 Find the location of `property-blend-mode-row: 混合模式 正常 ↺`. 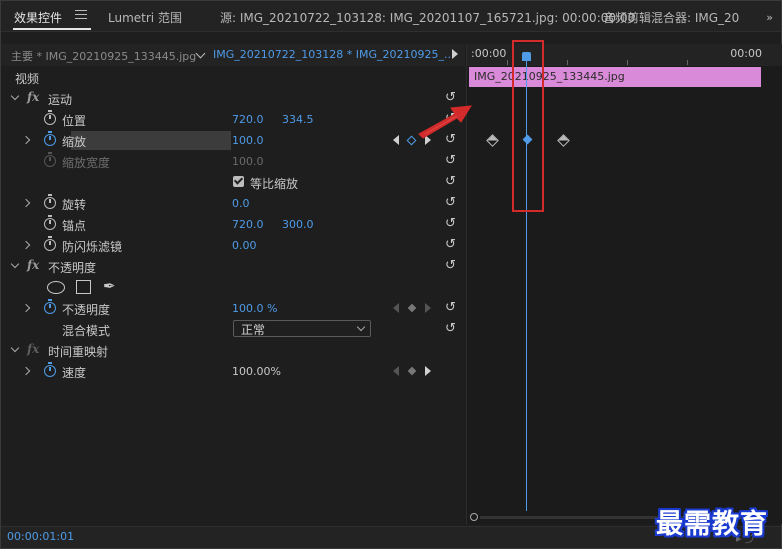

property-blend-mode-row: 混合模式 正常 ↺ is located at coordinates (233, 329).